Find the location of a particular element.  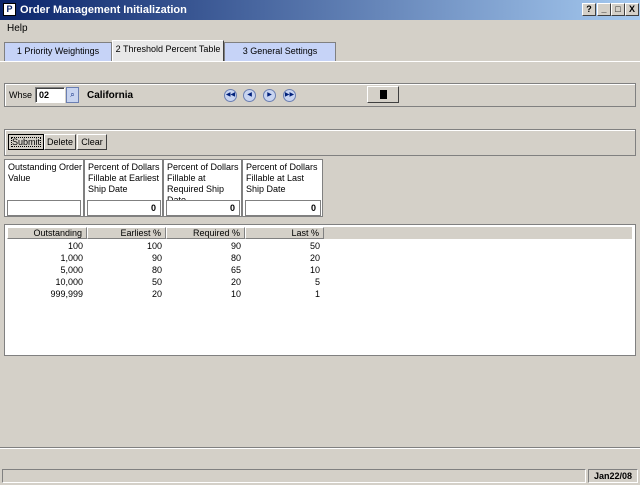

table-row: 100 is located at coordinates (45, 246).